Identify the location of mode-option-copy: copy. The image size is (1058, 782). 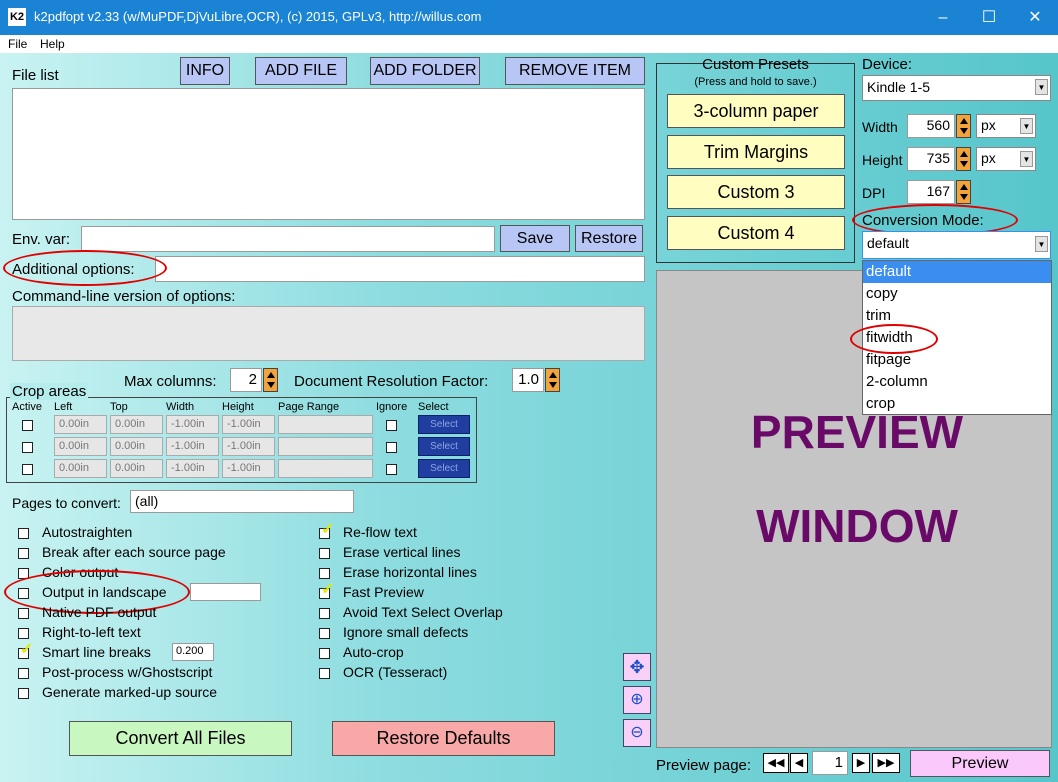
(957, 294).